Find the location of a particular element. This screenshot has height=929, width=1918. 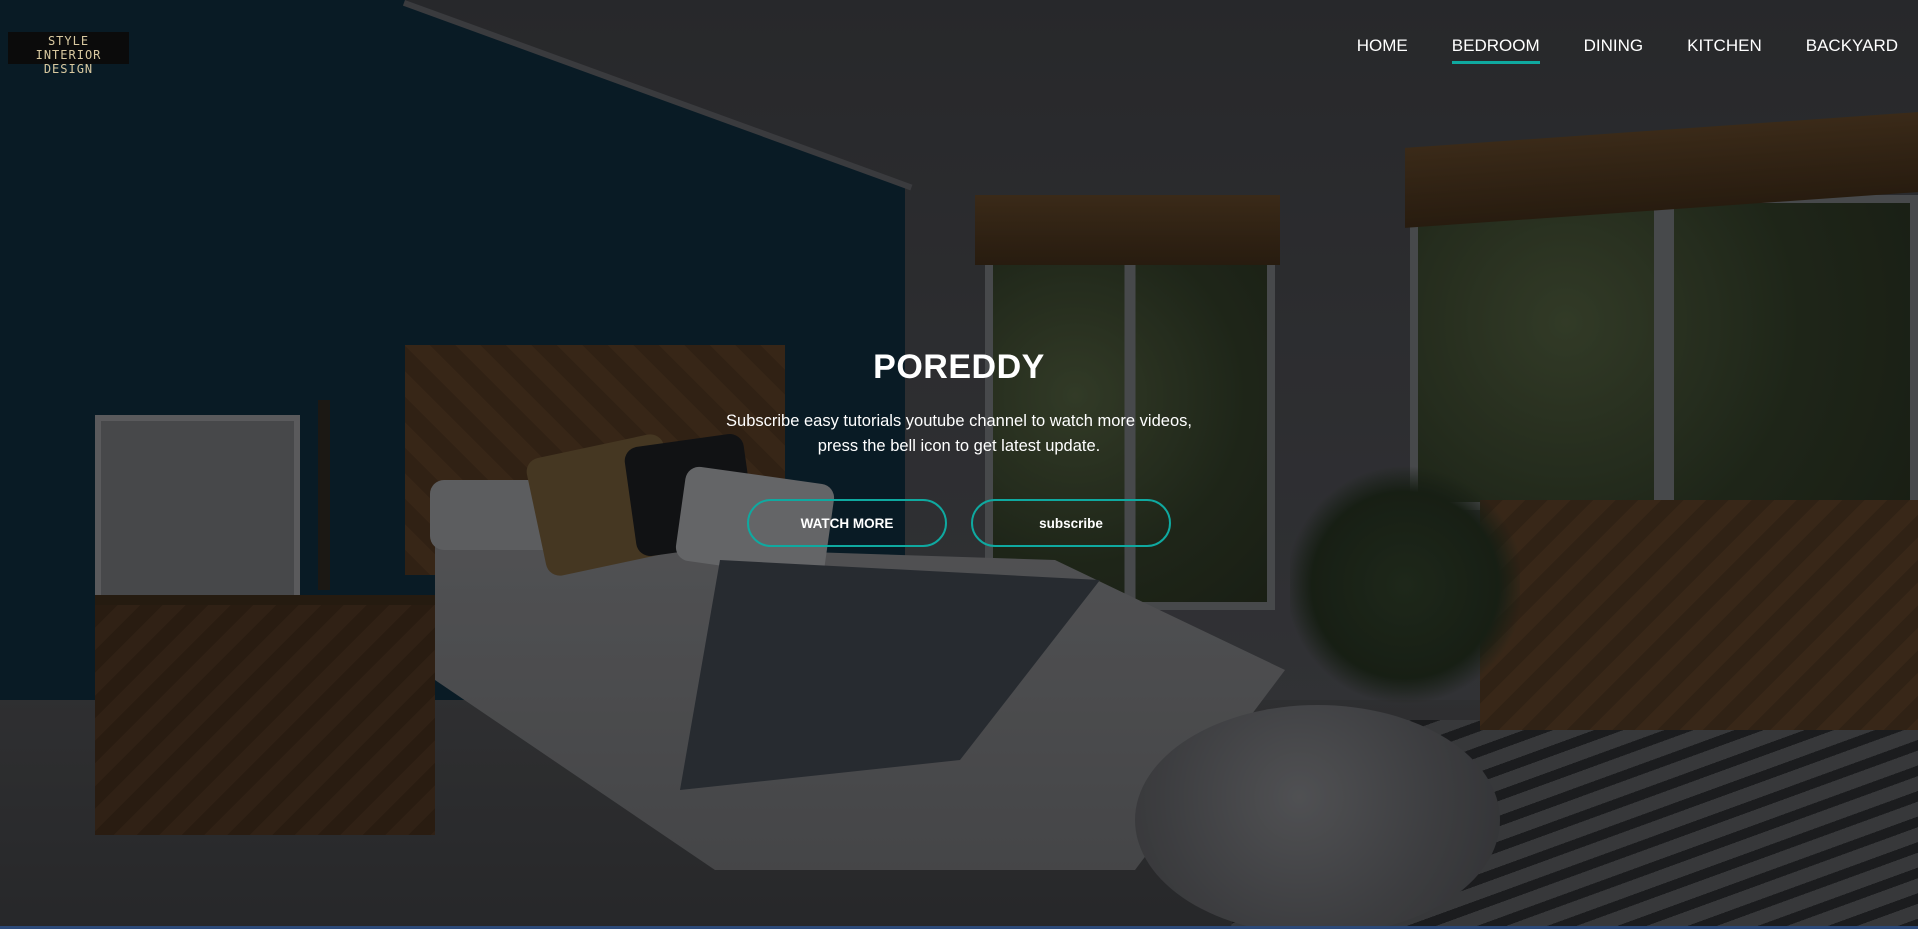

main-nav: HOME BEDROOM DINING KITCHEN BACKYARD is located at coordinates (1627, 50).